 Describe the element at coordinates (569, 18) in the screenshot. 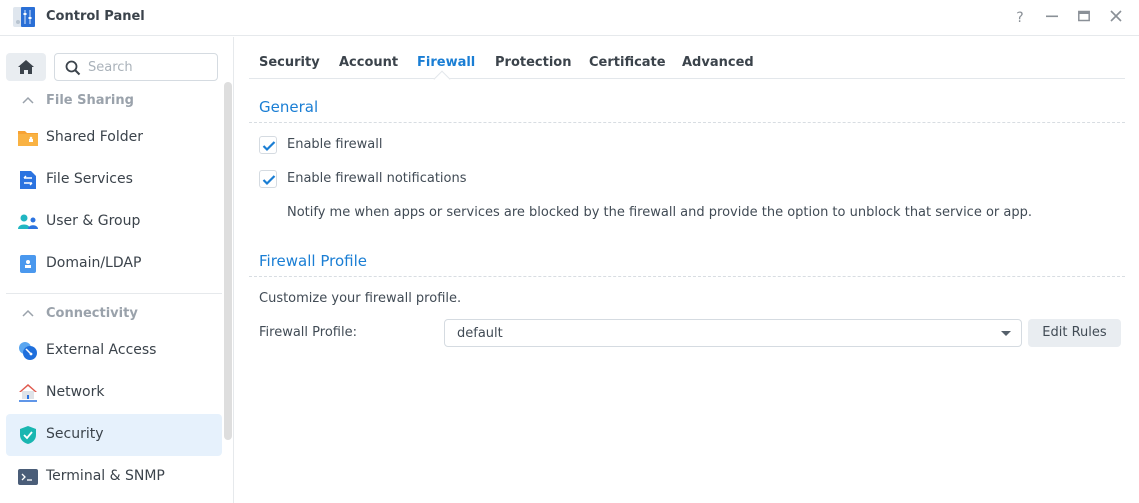

I see `title-bar: Control Panel ?` at that location.